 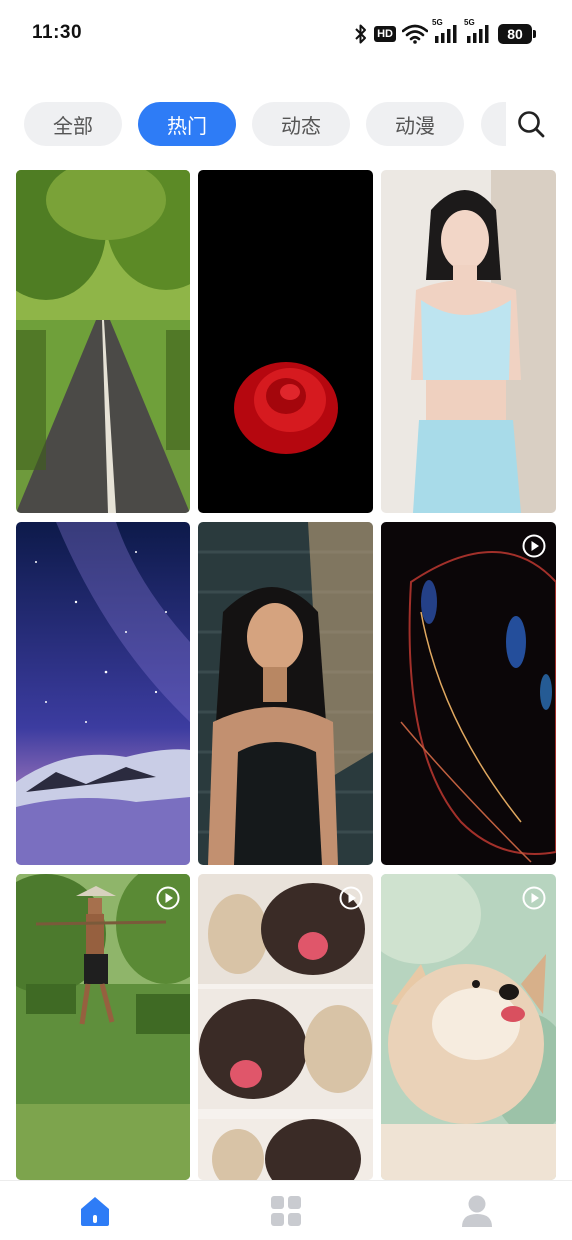 I want to click on abstract-glass-image, so click(x=468, y=693).